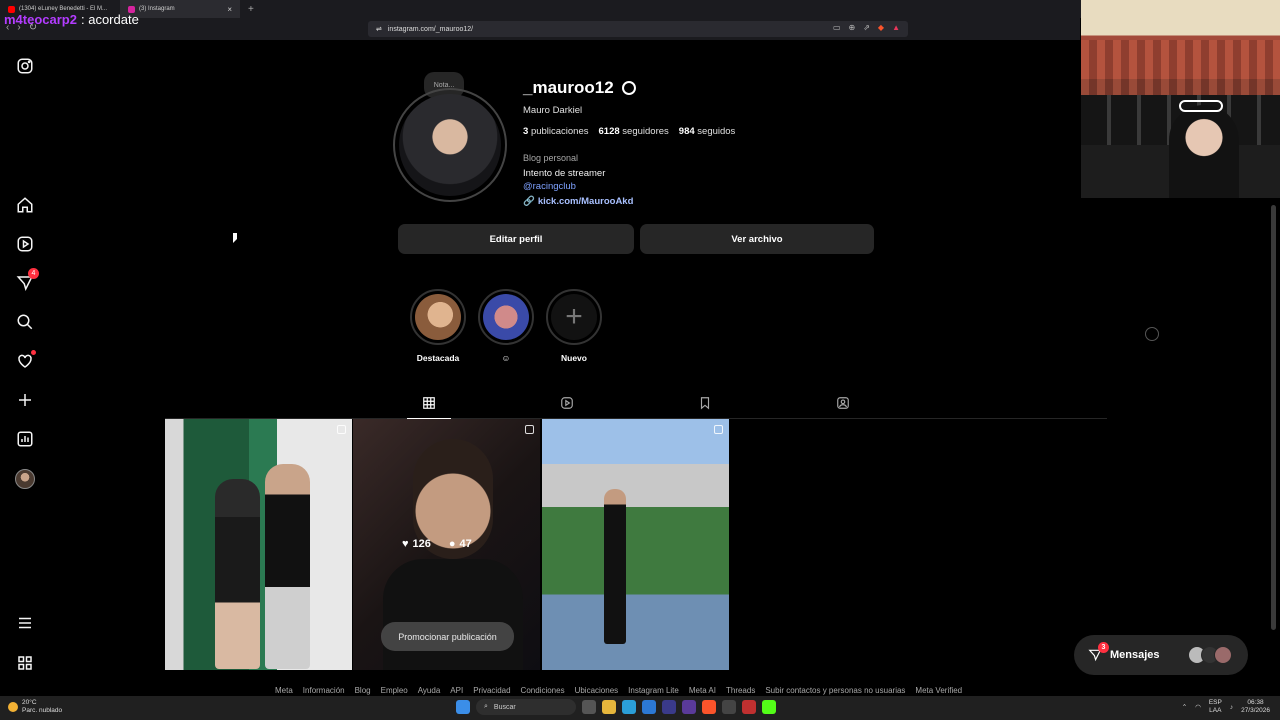 The image size is (1280, 720). Describe the element at coordinates (25, 66) in the screenshot. I see `instagram-logo-icon` at that location.